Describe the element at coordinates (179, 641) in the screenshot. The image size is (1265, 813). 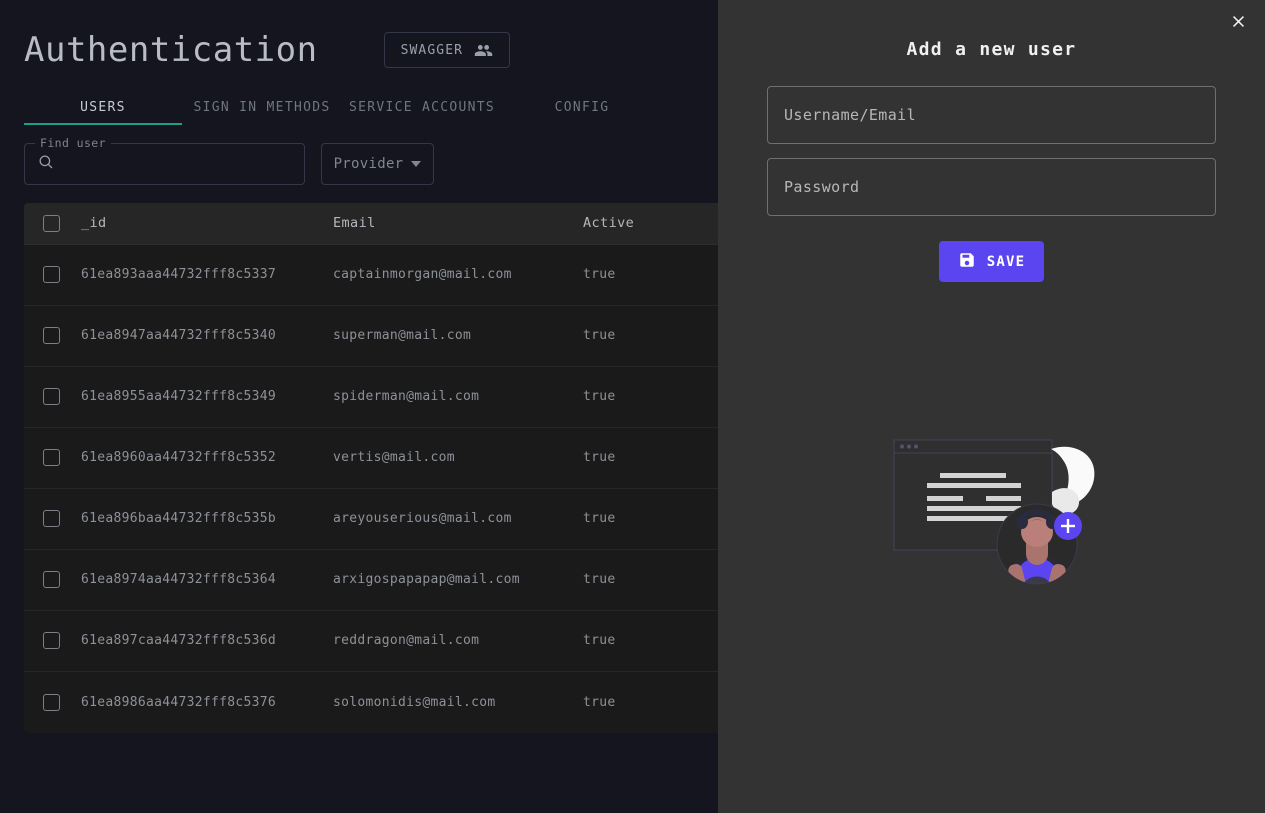
I see `cell-id: 61ea897caa44732fff8c536d` at that location.